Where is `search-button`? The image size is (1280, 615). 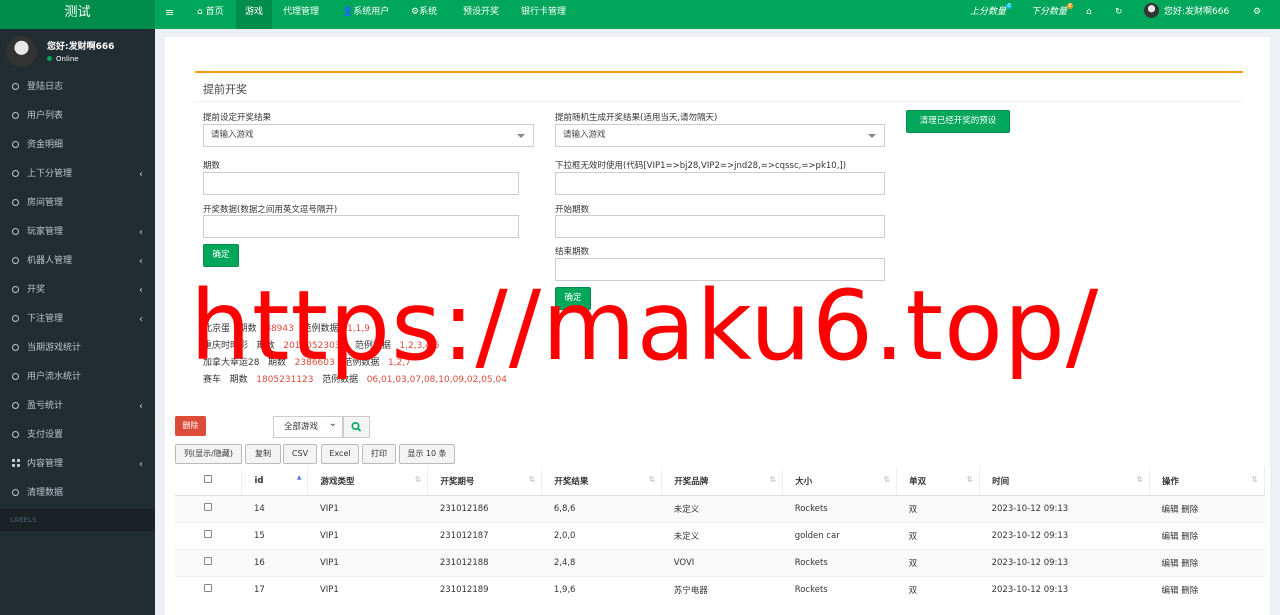 search-button is located at coordinates (356, 427).